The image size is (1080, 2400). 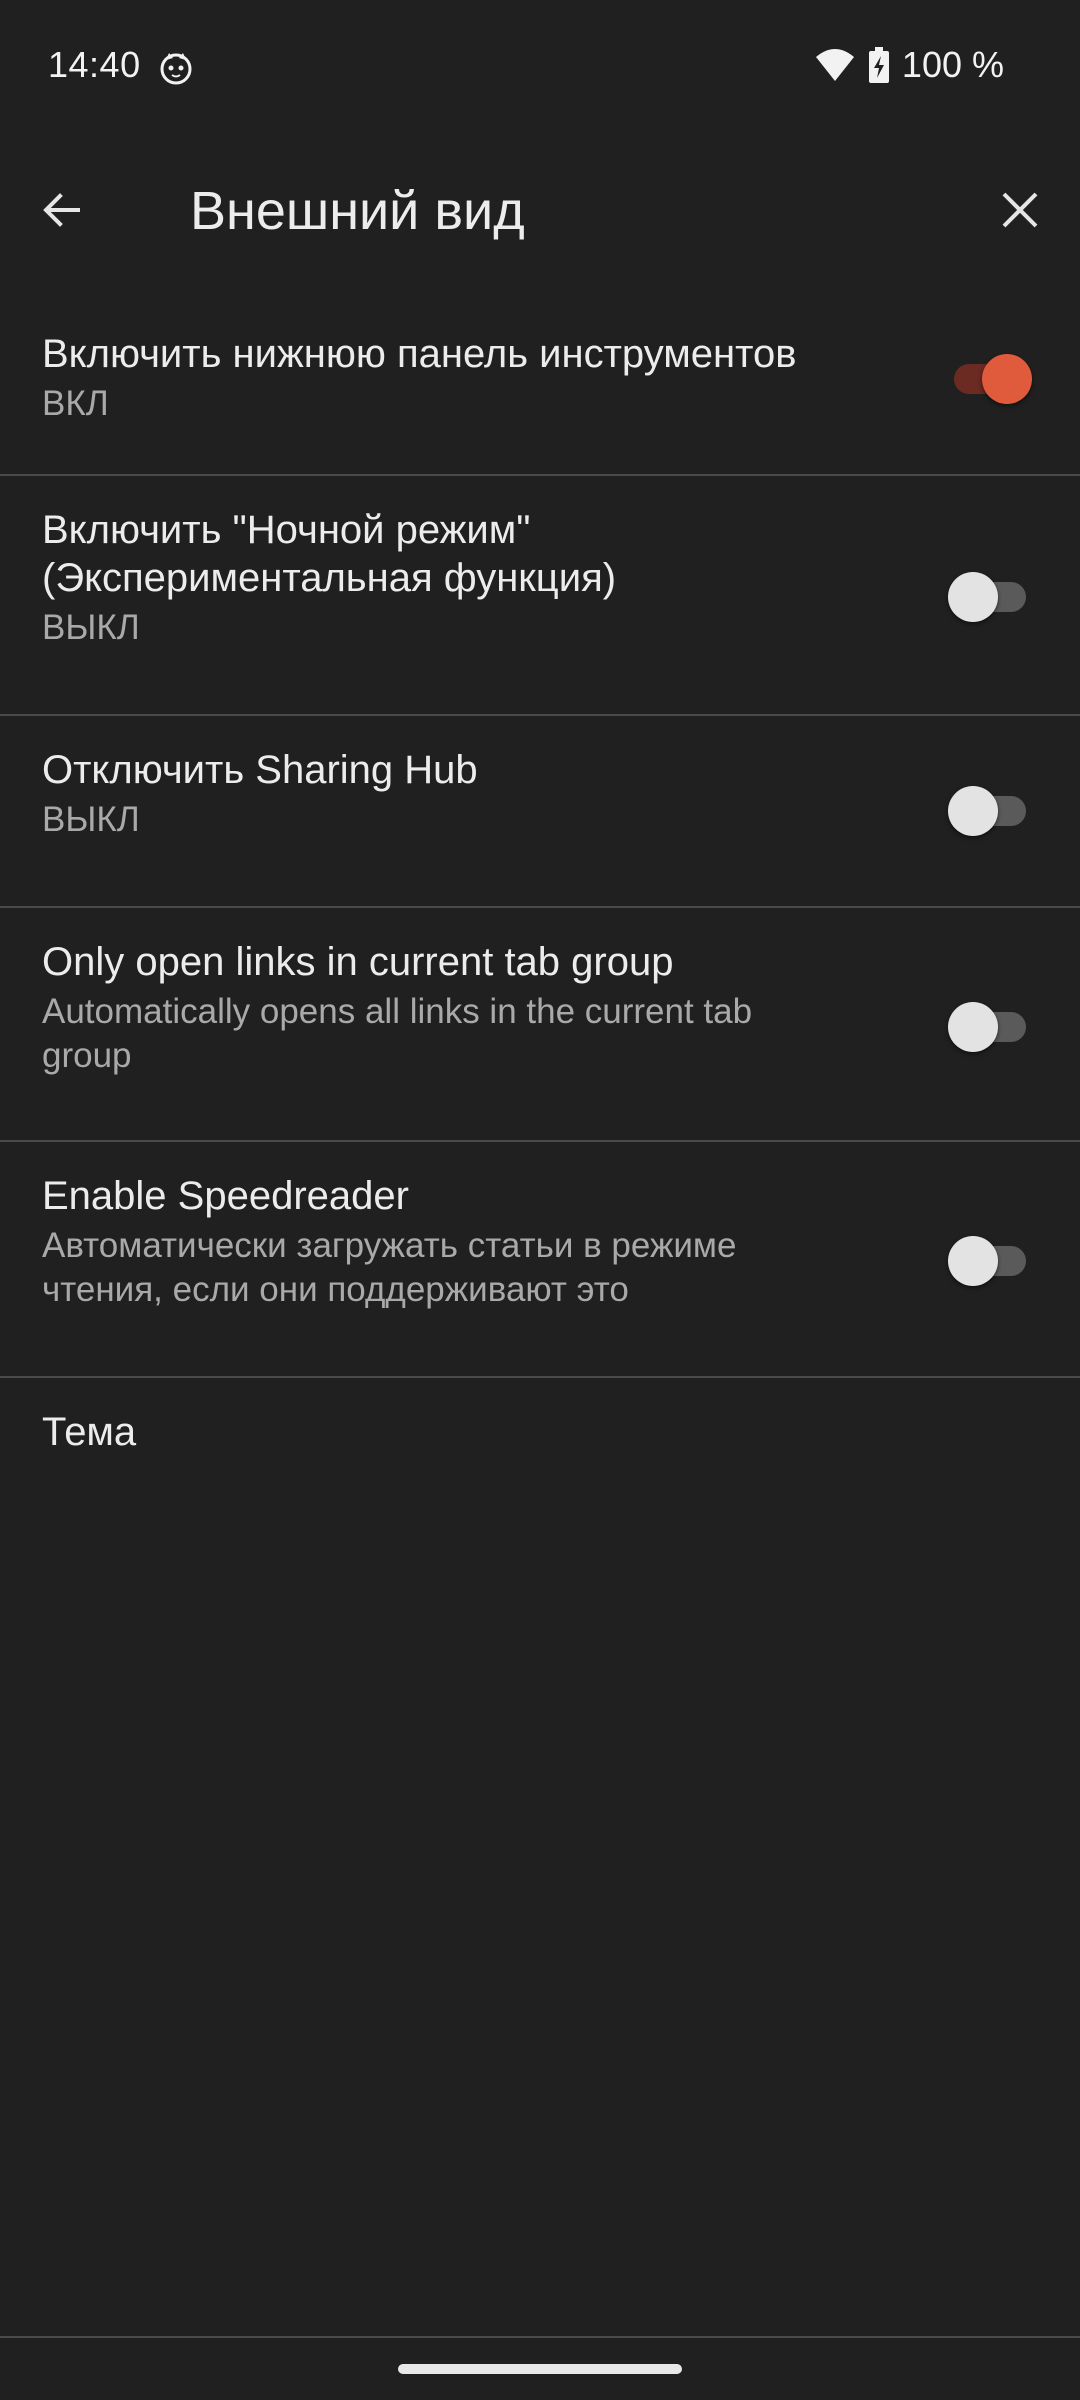 What do you see at coordinates (419, 354) in the screenshot?
I see `setting-title: Включить нижнюю панель инструментов` at bounding box center [419, 354].